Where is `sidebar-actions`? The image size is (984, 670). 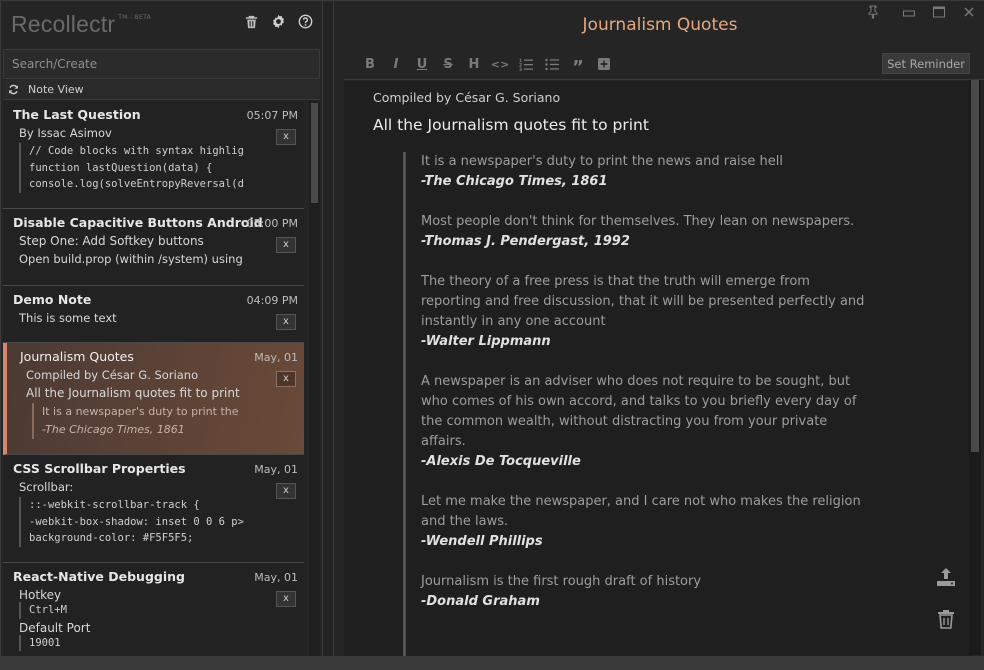 sidebar-actions is located at coordinates (278, 21).